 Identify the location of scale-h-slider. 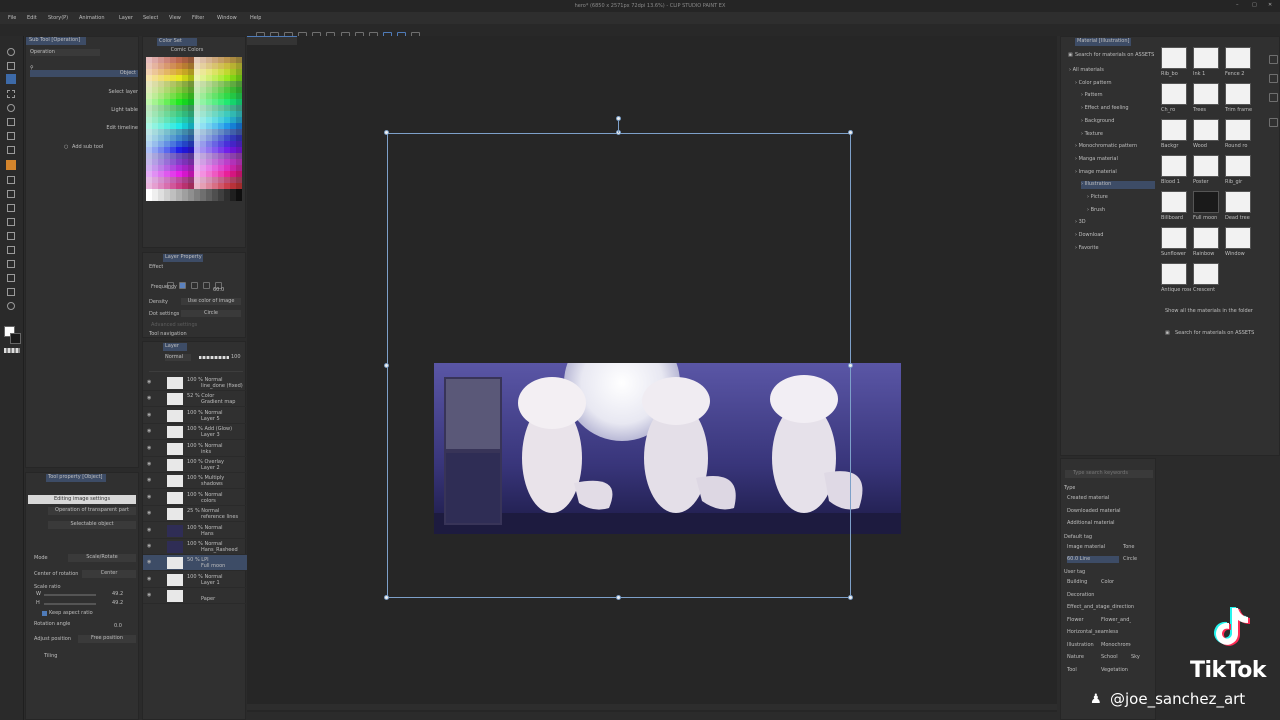
(70, 604).